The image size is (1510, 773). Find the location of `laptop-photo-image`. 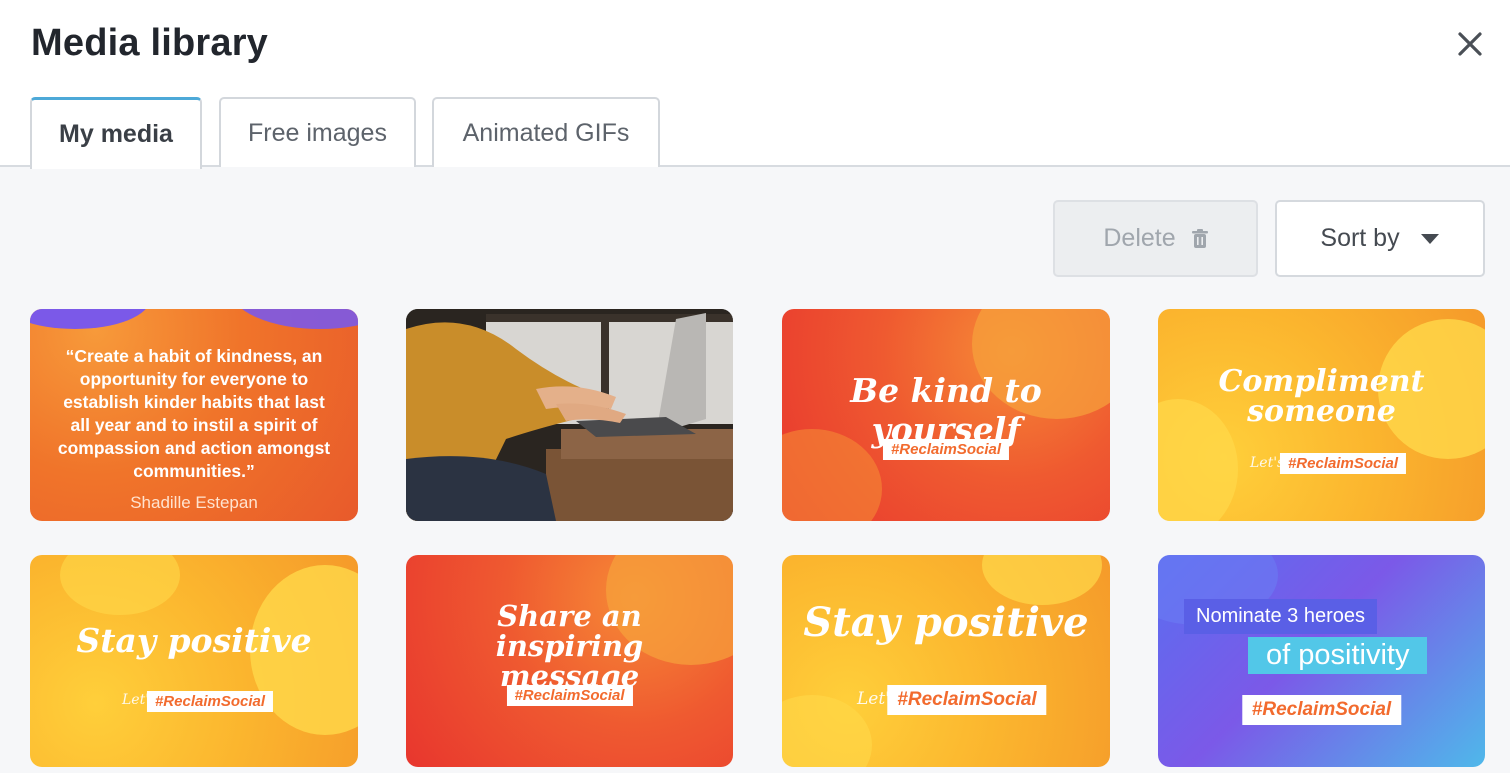

laptop-photo-image is located at coordinates (569, 415).